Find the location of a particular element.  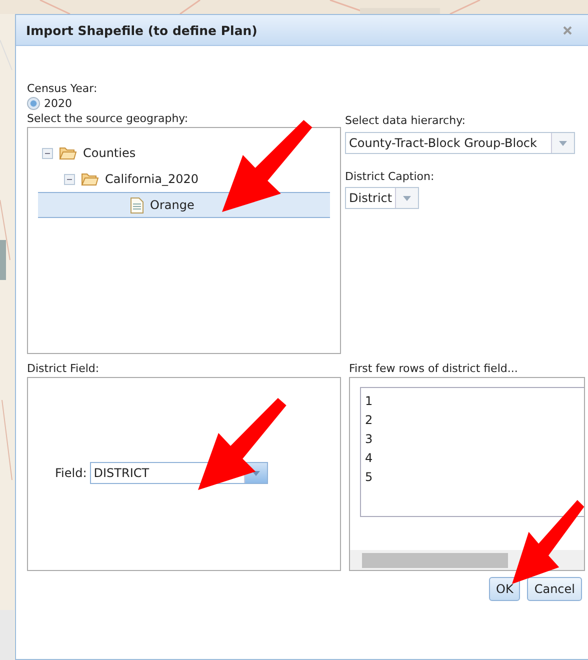

tree-item: Counties is located at coordinates (184, 153).